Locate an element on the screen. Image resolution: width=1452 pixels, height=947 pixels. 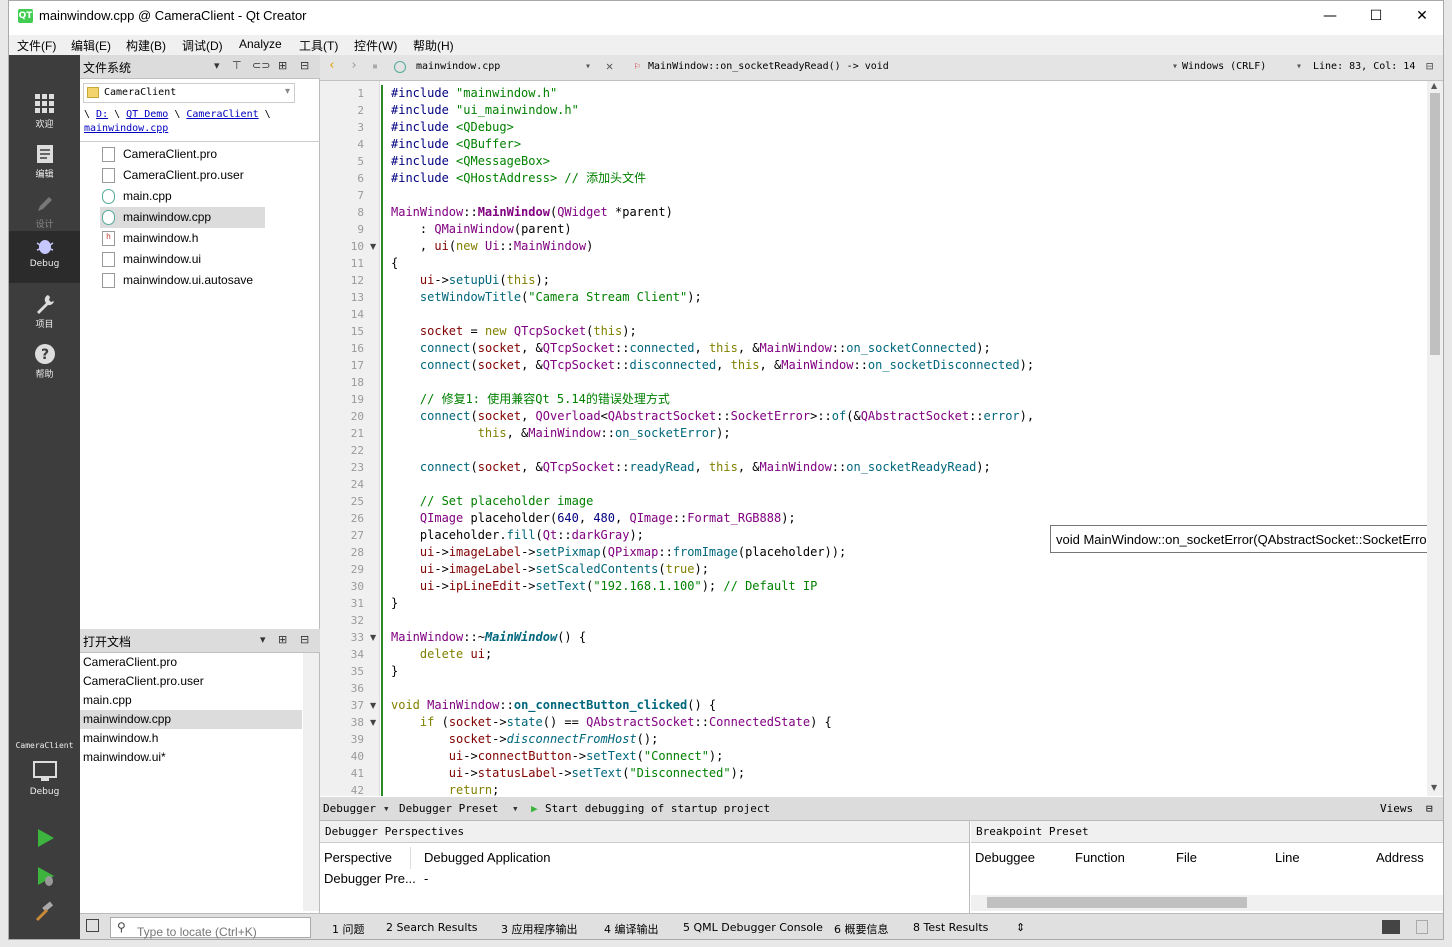
menu-tools: 工具(T) is located at coordinates (318, 45).